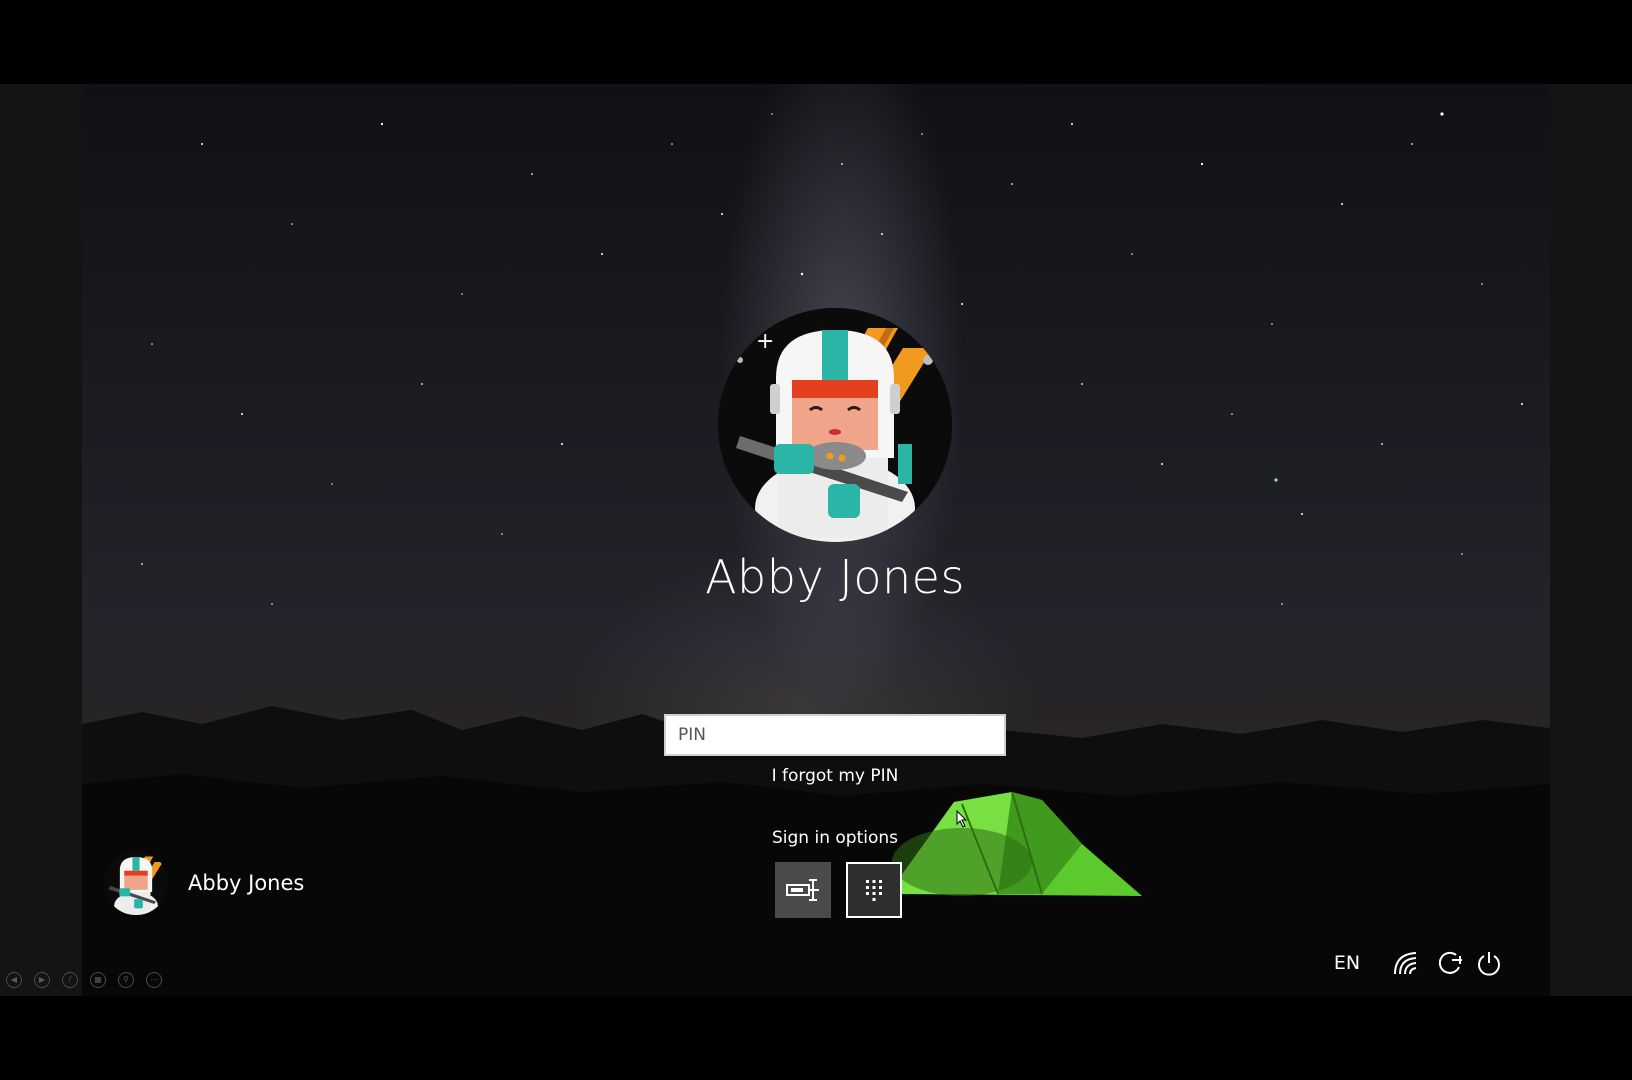 Image resolution: width=1632 pixels, height=1080 pixels. I want to click on previous-icon: ◀, so click(14, 980).